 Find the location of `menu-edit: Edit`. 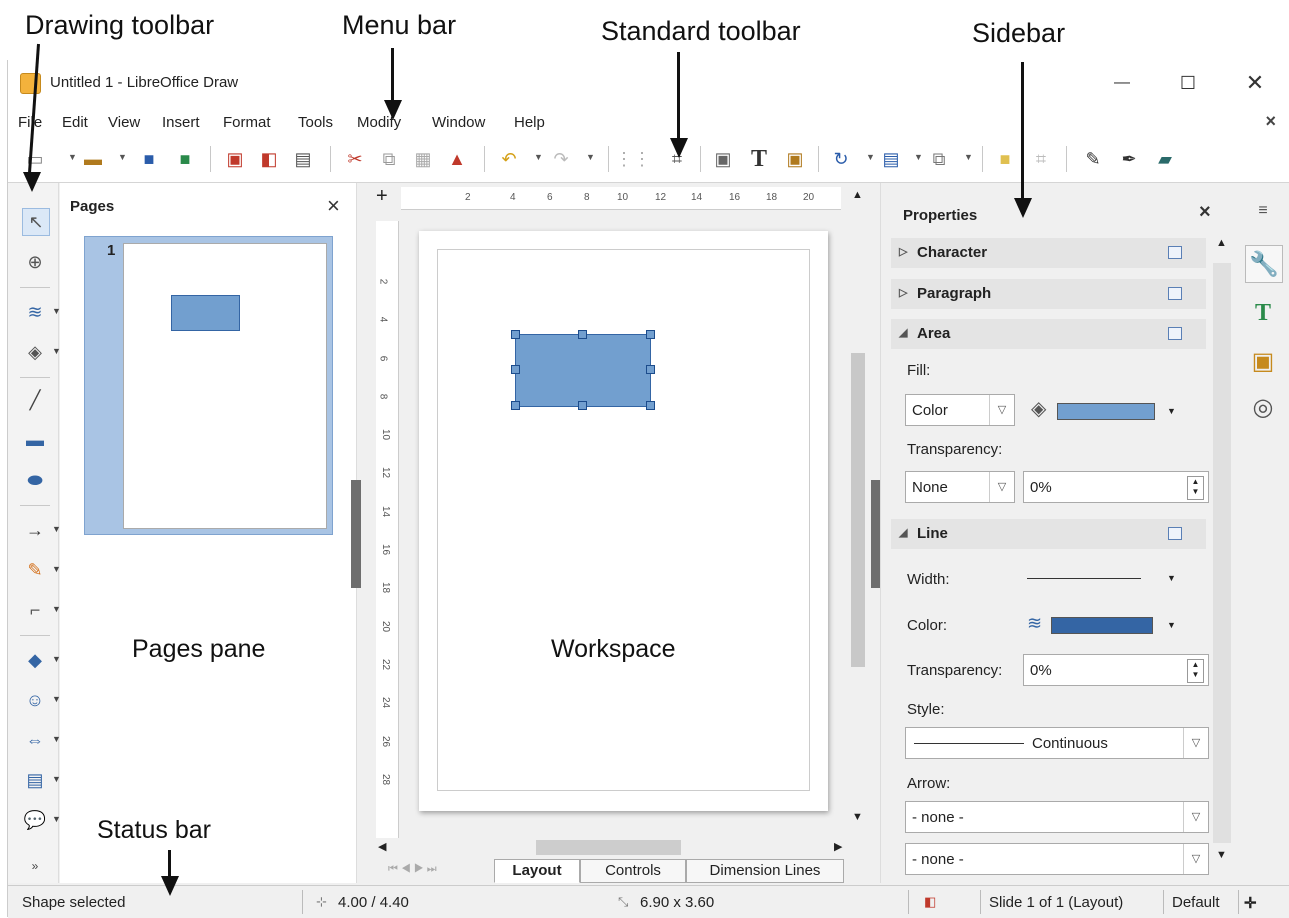

menu-edit: Edit is located at coordinates (75, 122).